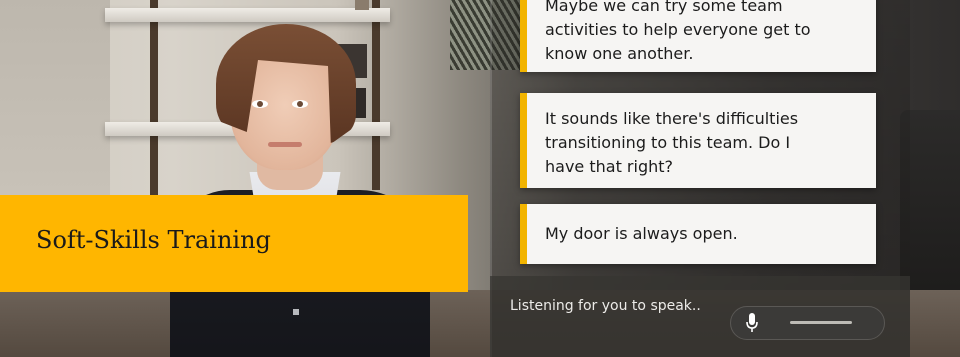  I want to click on response-line: activities to help everyone get to, so click(678, 29).